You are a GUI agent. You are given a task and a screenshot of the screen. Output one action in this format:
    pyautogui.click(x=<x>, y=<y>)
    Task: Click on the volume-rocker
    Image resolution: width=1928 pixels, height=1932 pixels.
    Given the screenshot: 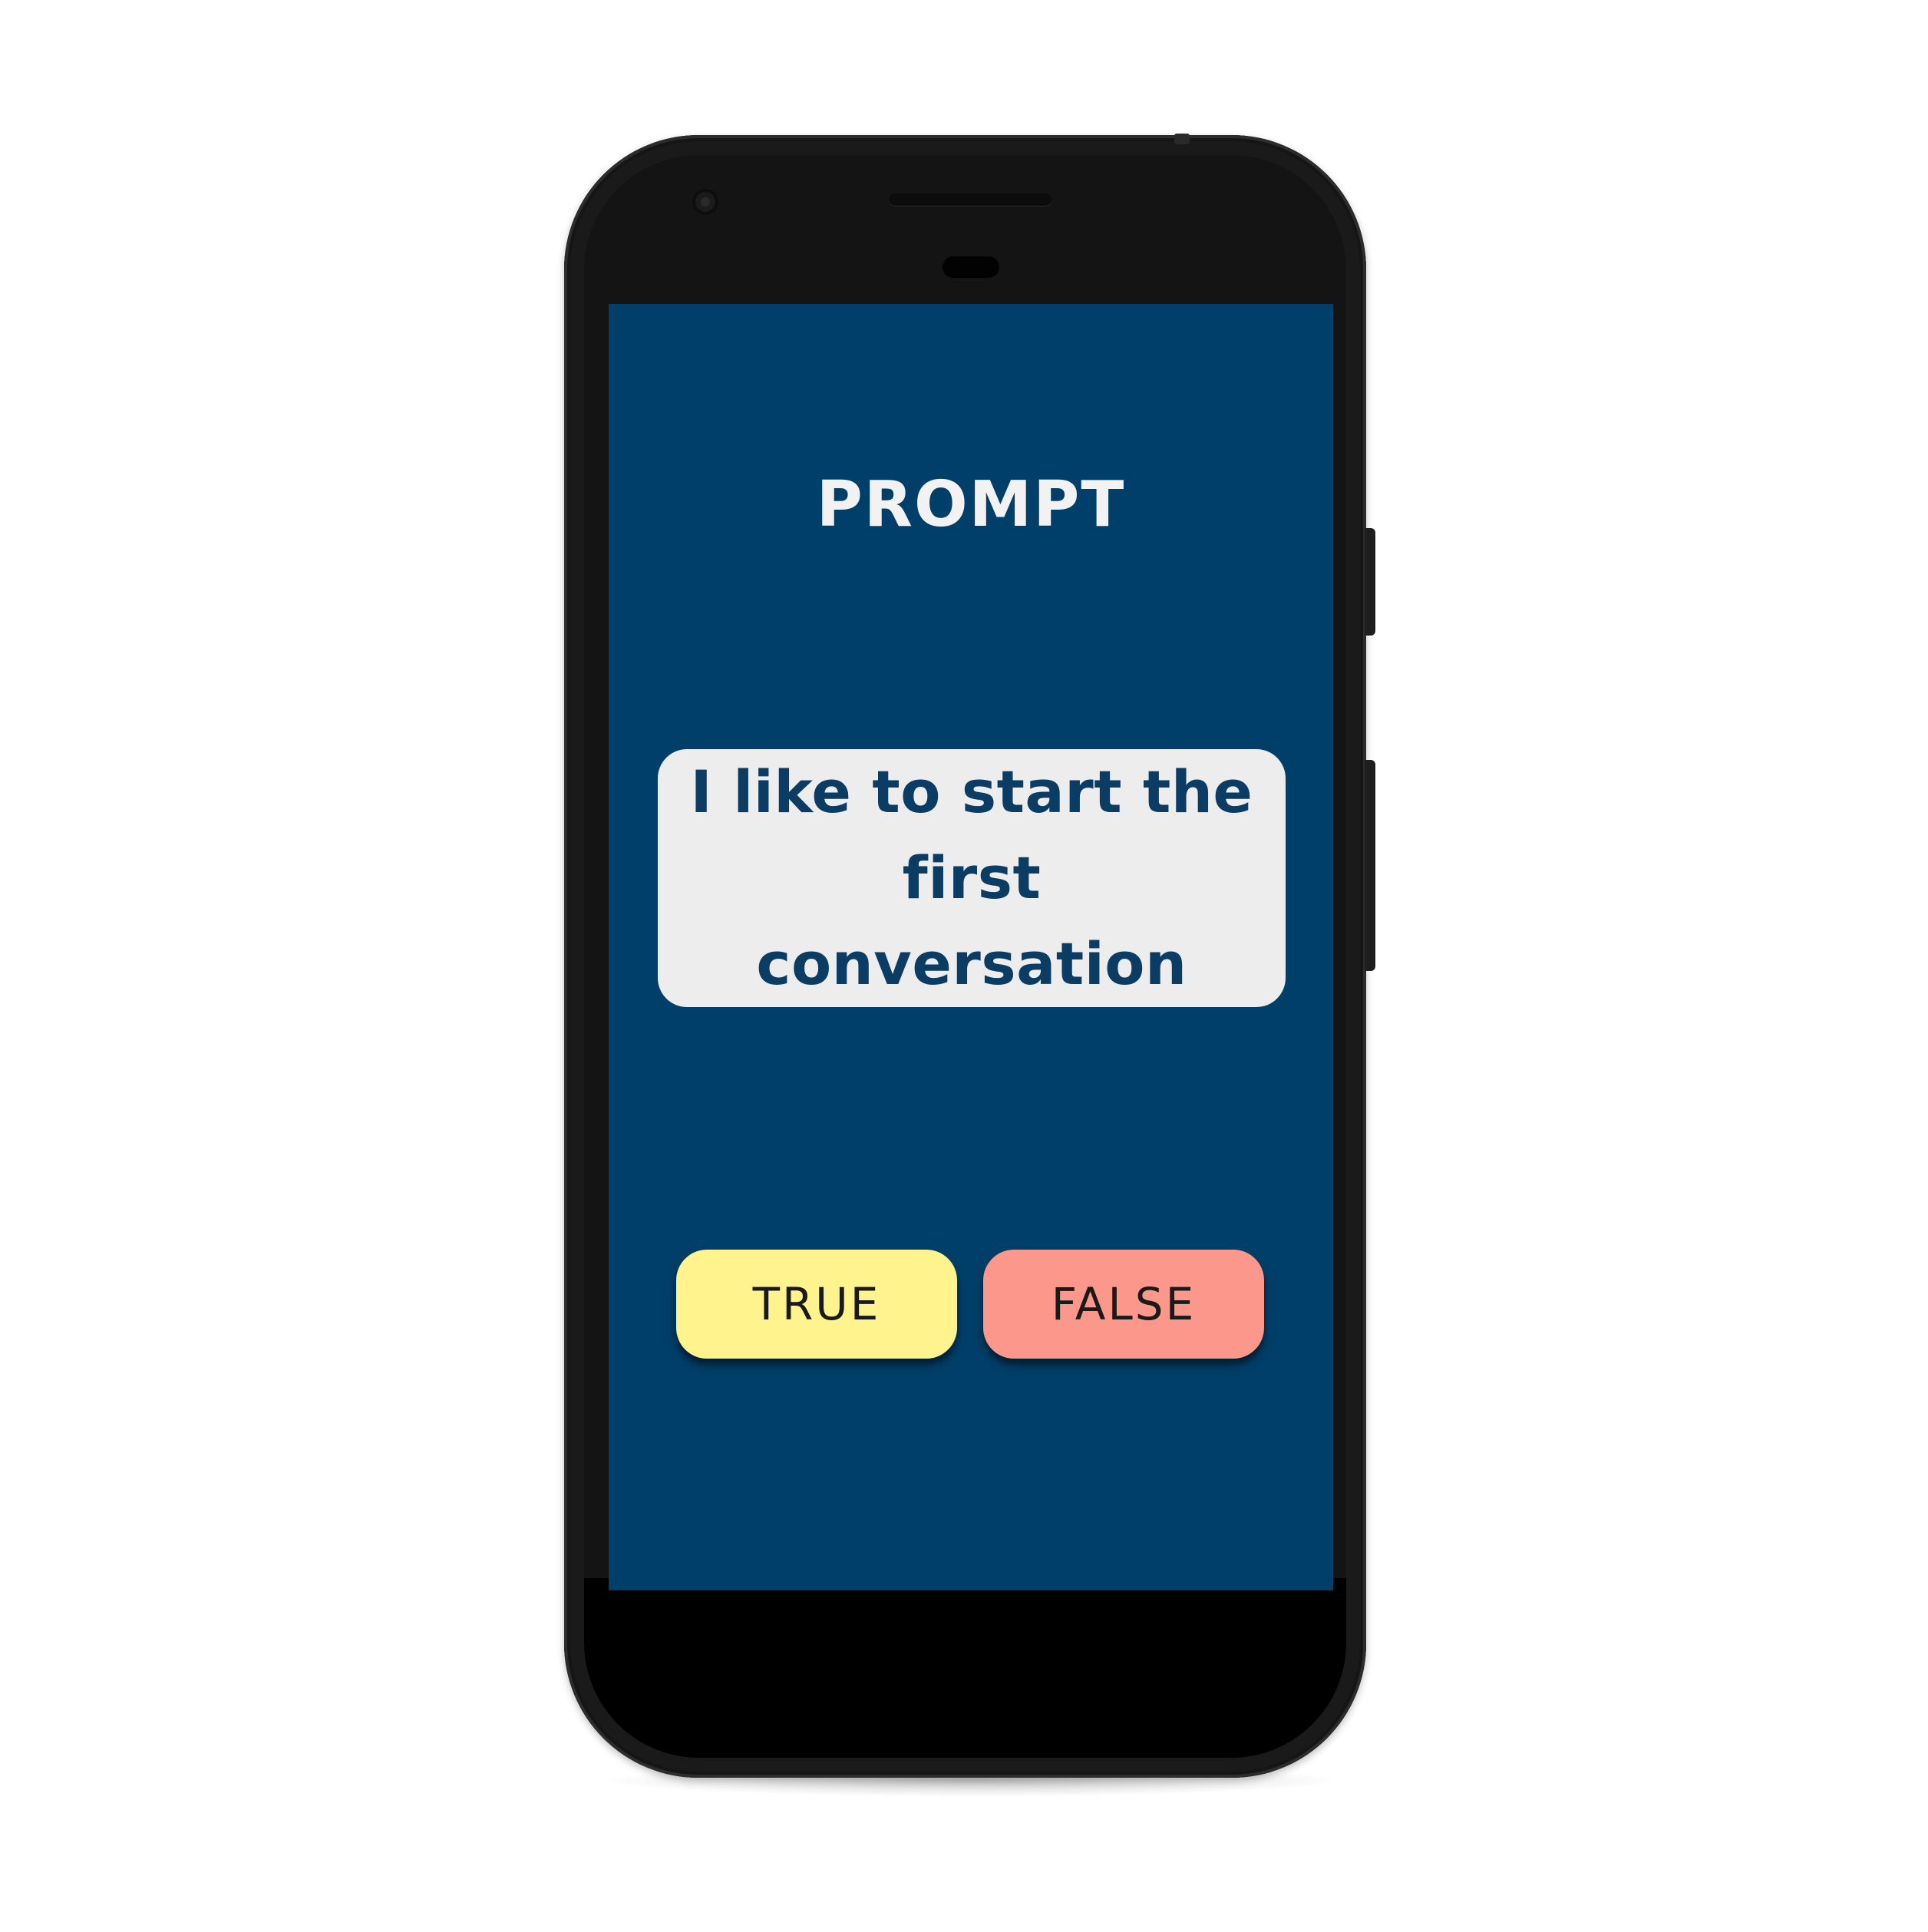 What is the action you would take?
    pyautogui.click(x=1370, y=866)
    